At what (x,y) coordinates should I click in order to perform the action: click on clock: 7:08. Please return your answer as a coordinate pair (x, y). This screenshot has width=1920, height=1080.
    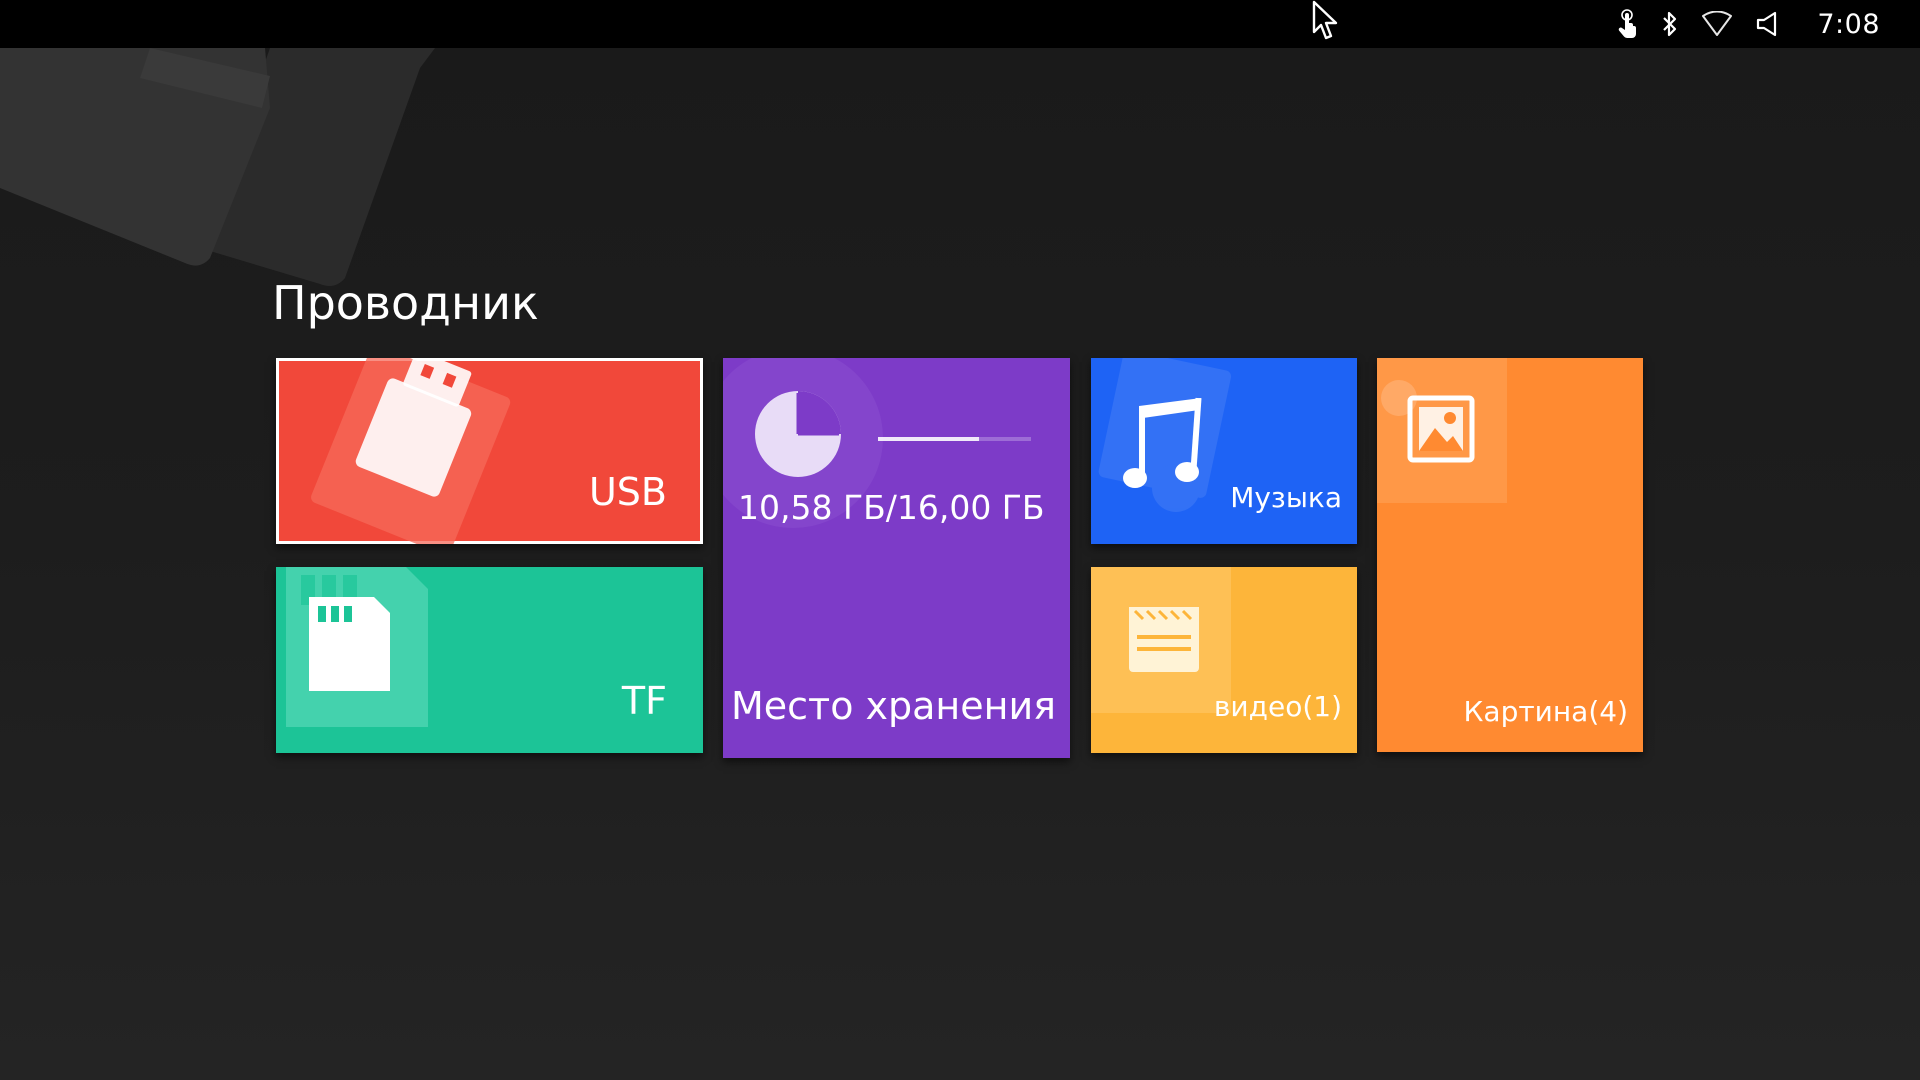
    Looking at the image, I should click on (1848, 24).